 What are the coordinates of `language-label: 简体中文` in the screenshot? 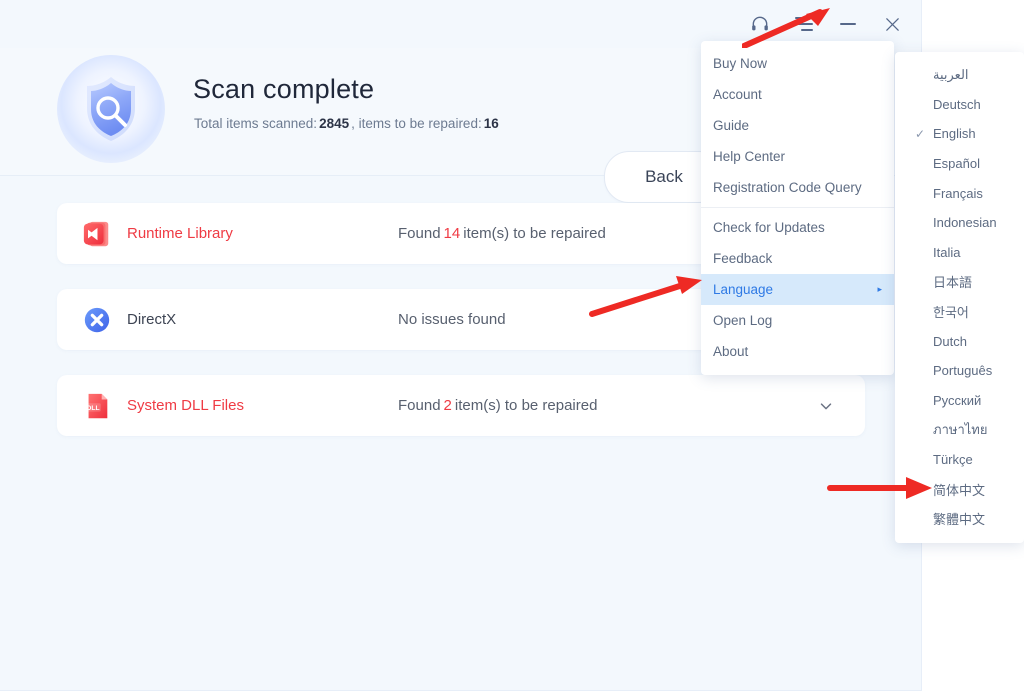 It's located at (959, 490).